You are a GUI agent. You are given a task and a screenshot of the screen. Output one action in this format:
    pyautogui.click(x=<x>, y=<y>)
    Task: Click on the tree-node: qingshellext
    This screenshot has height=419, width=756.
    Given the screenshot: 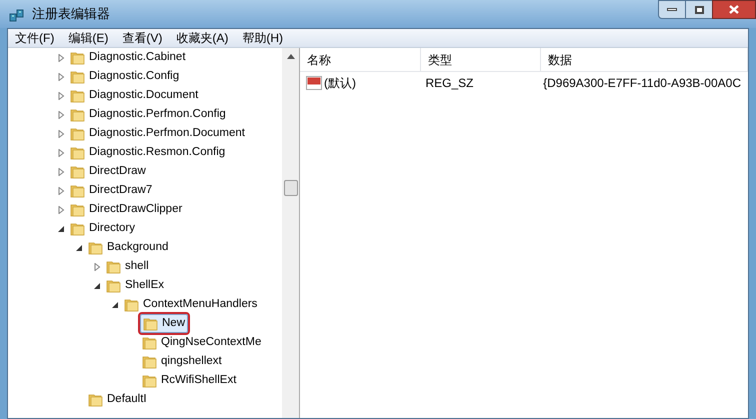 What is the action you would take?
    pyautogui.click(x=182, y=361)
    